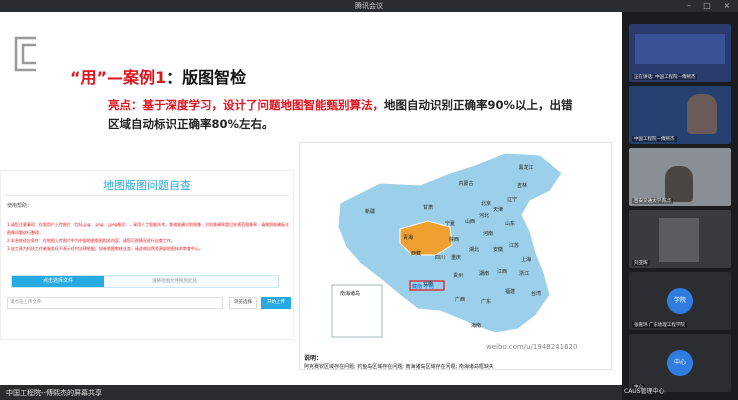 This screenshot has width=738, height=400. I want to click on region-label: 湖北, so click(474, 249).